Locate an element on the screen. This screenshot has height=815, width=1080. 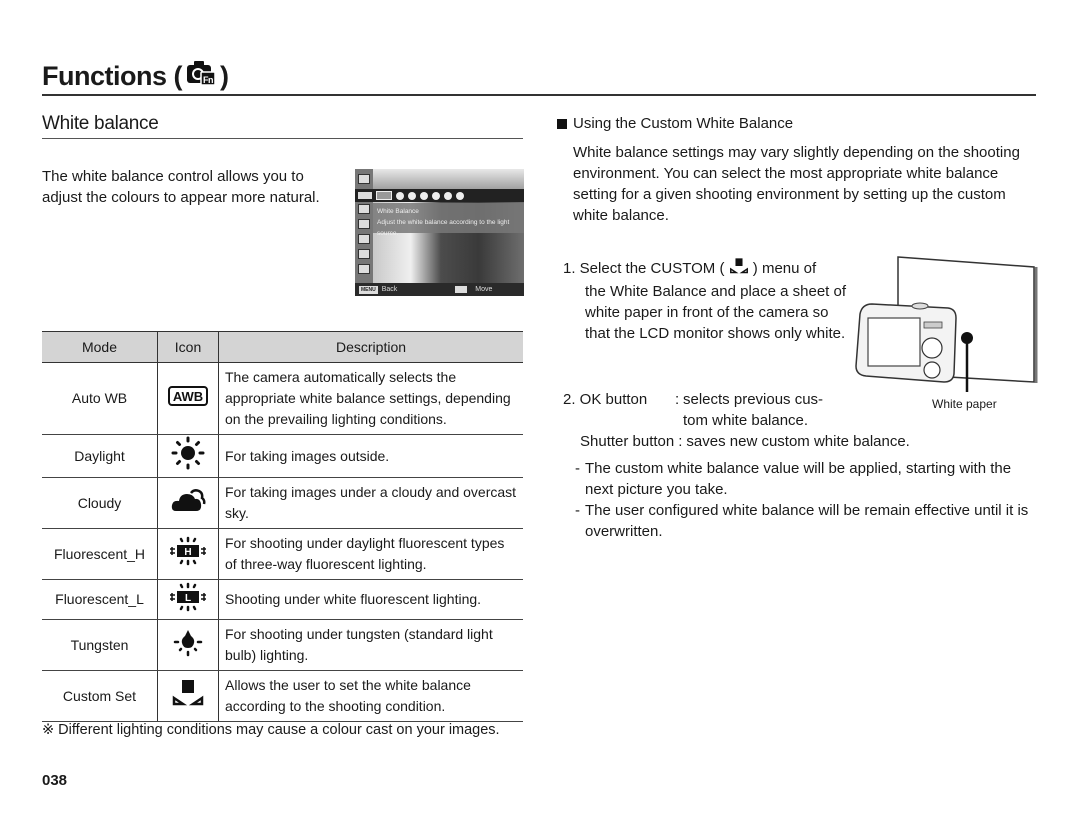
mode-cell: Cloudy is located at coordinates (100, 503).